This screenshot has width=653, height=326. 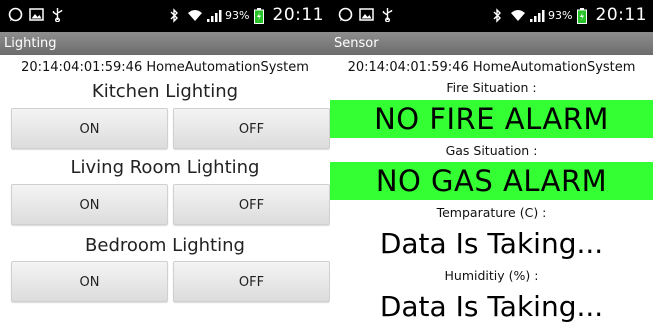 I want to click on bedroom-off-button: OFF, so click(x=251, y=281).